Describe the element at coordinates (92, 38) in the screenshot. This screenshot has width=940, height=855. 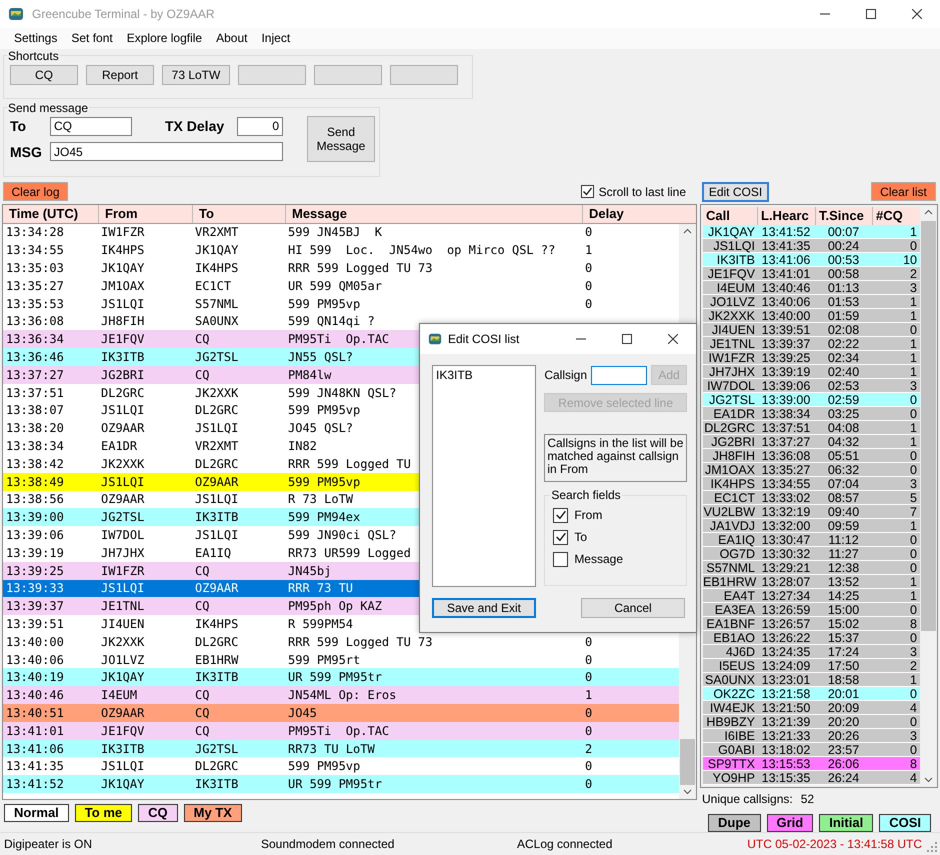
I see `menu-item: Set font` at that location.